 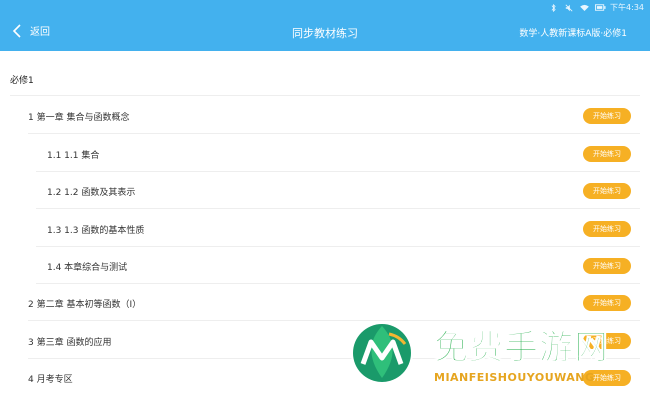 I want to click on list-item-label: 2 第二章 基本初等函数（I）, so click(x=85, y=305).